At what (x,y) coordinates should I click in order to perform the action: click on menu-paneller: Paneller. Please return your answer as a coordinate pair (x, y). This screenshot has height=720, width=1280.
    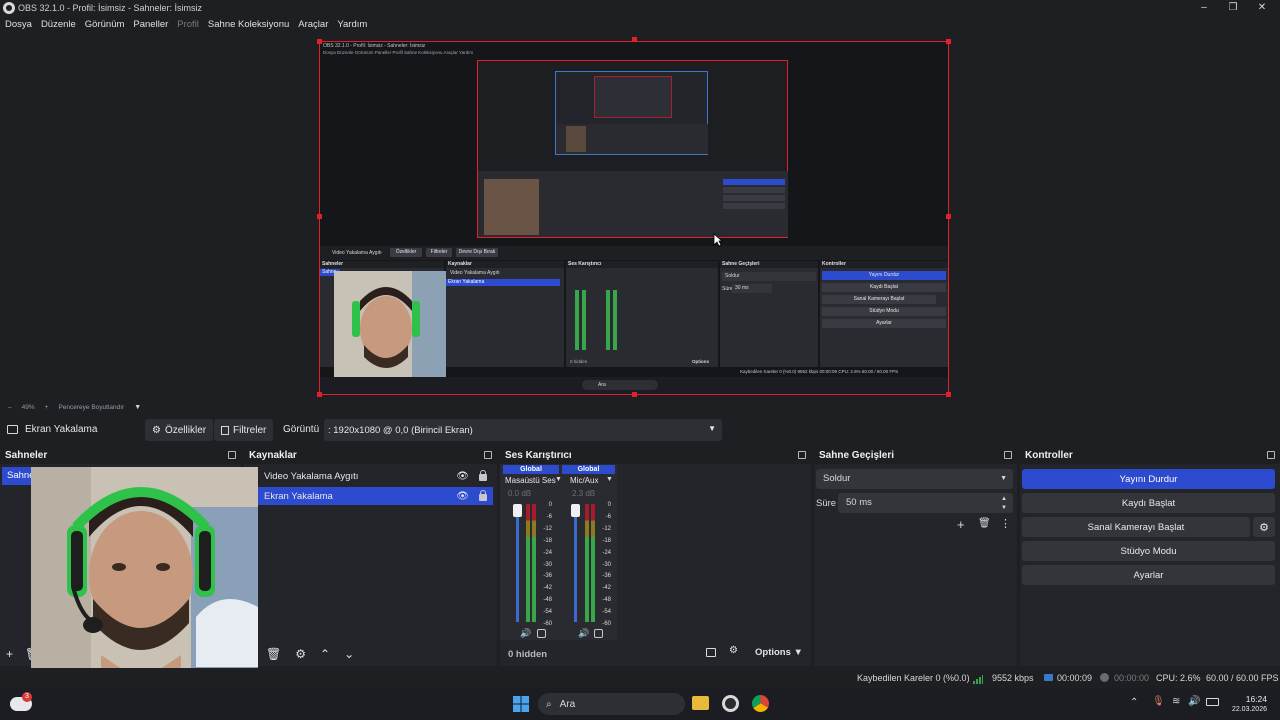
    Looking at the image, I should click on (150, 24).